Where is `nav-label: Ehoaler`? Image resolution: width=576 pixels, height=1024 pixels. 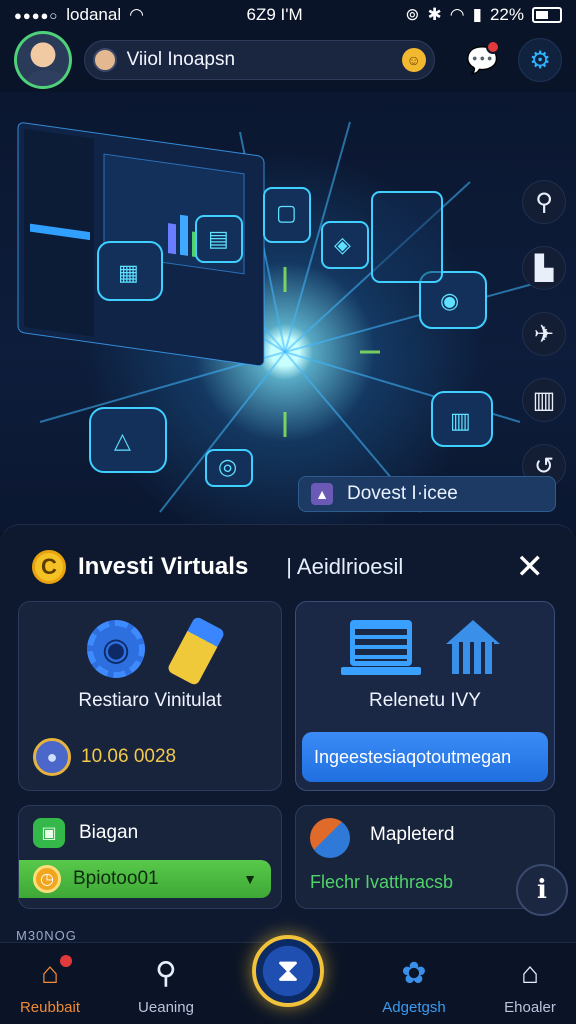 nav-label: Ehoaler is located at coordinates (530, 1007).